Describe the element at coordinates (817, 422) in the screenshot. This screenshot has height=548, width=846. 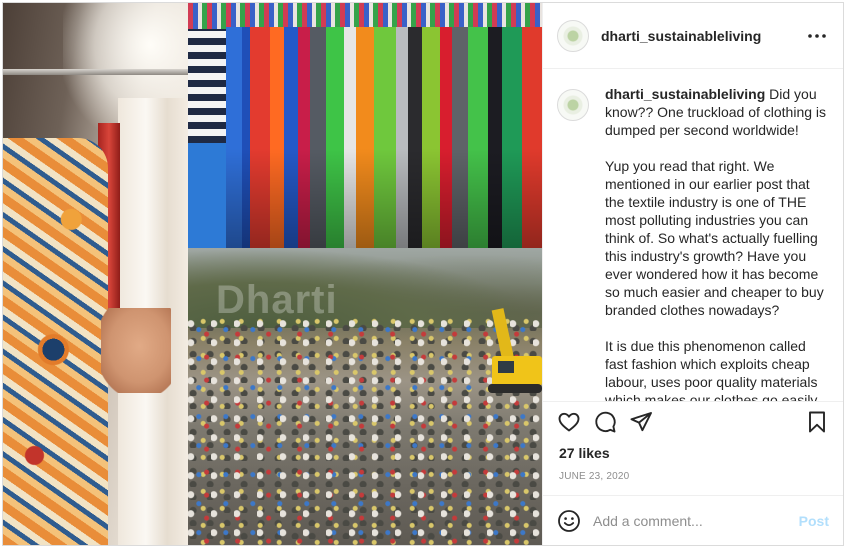
I see `bookmark-icon` at that location.